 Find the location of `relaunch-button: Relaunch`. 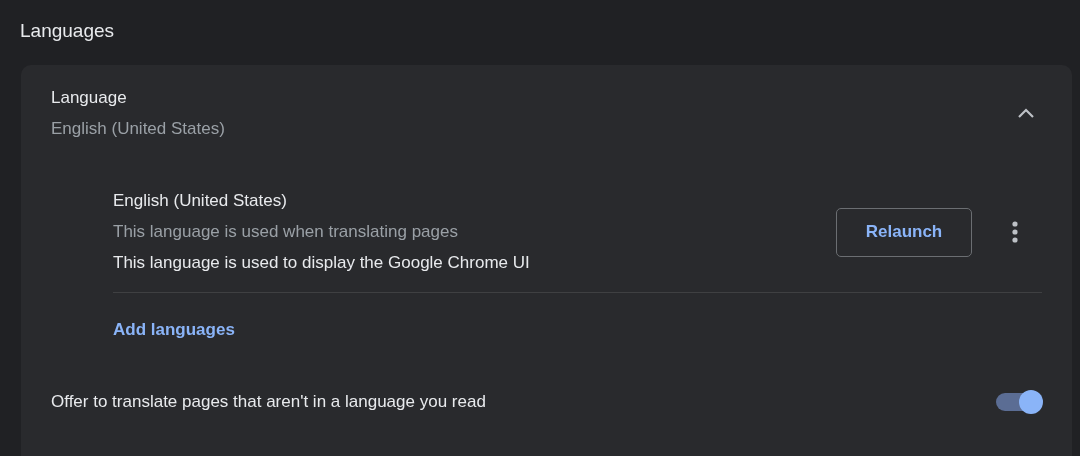

relaunch-button: Relaunch is located at coordinates (904, 232).